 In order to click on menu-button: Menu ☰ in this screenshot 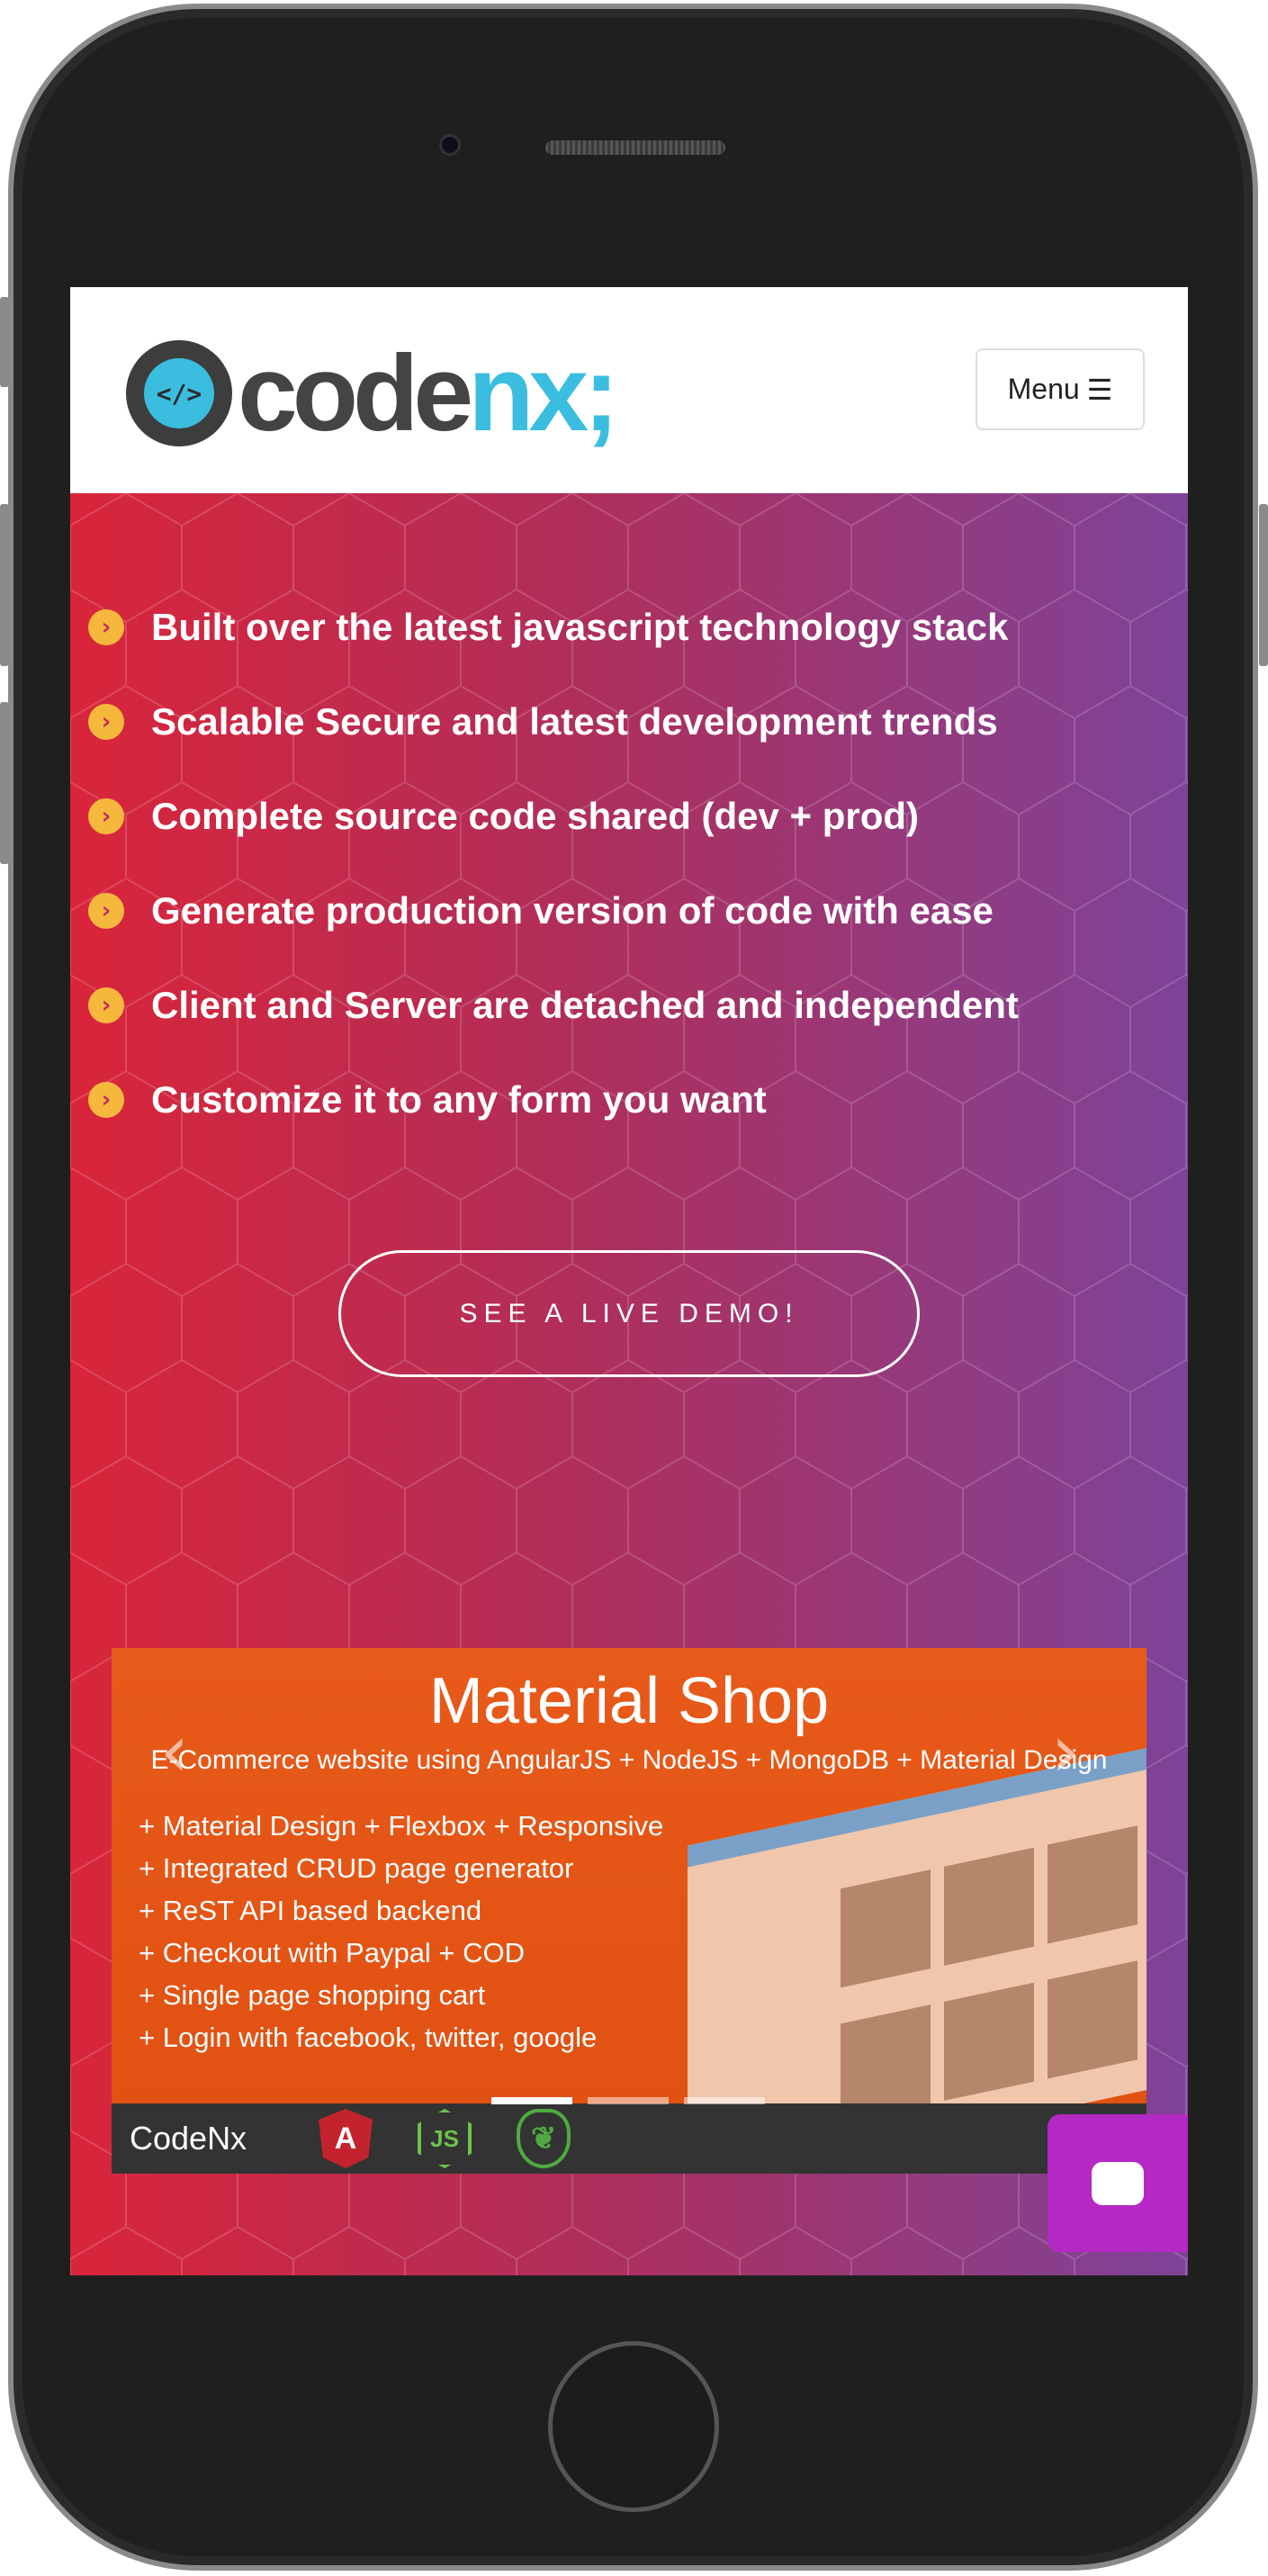, I will do `click(1060, 389)`.